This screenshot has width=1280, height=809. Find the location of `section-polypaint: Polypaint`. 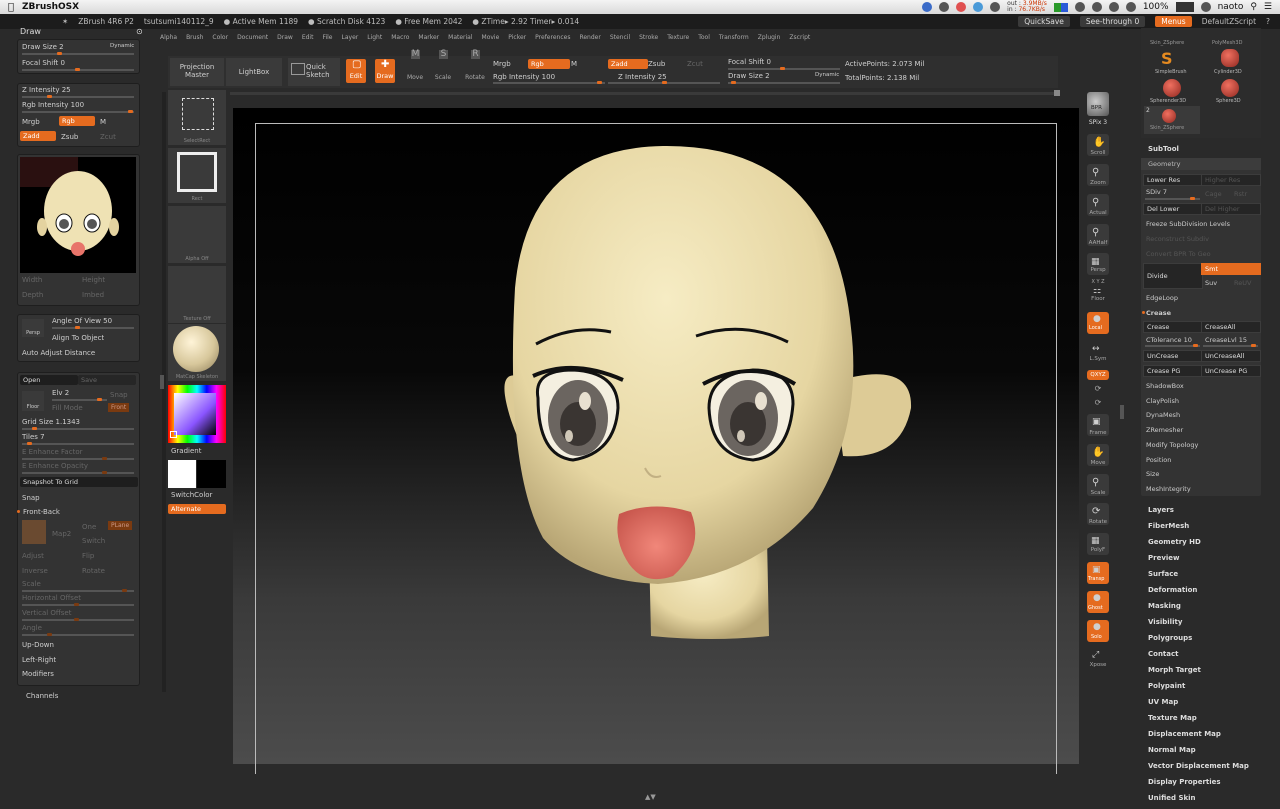

section-polypaint: Polypaint is located at coordinates (1208, 689).